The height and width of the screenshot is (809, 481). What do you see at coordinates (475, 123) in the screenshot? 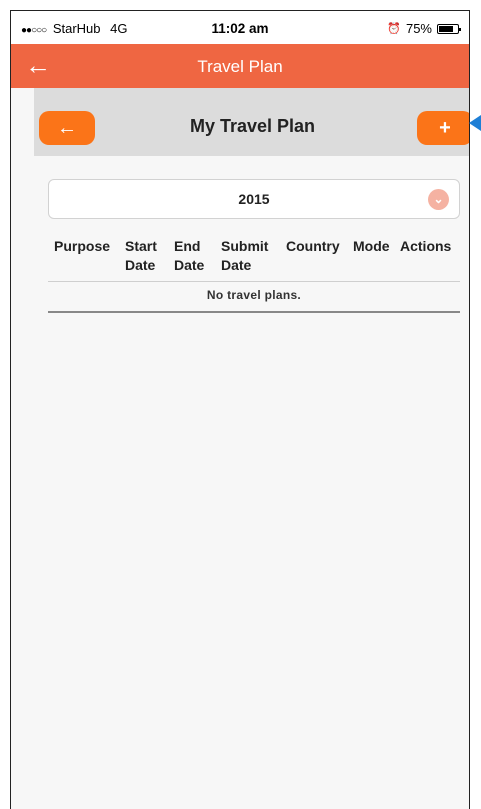
I see `pointer-arrow-icon` at bounding box center [475, 123].